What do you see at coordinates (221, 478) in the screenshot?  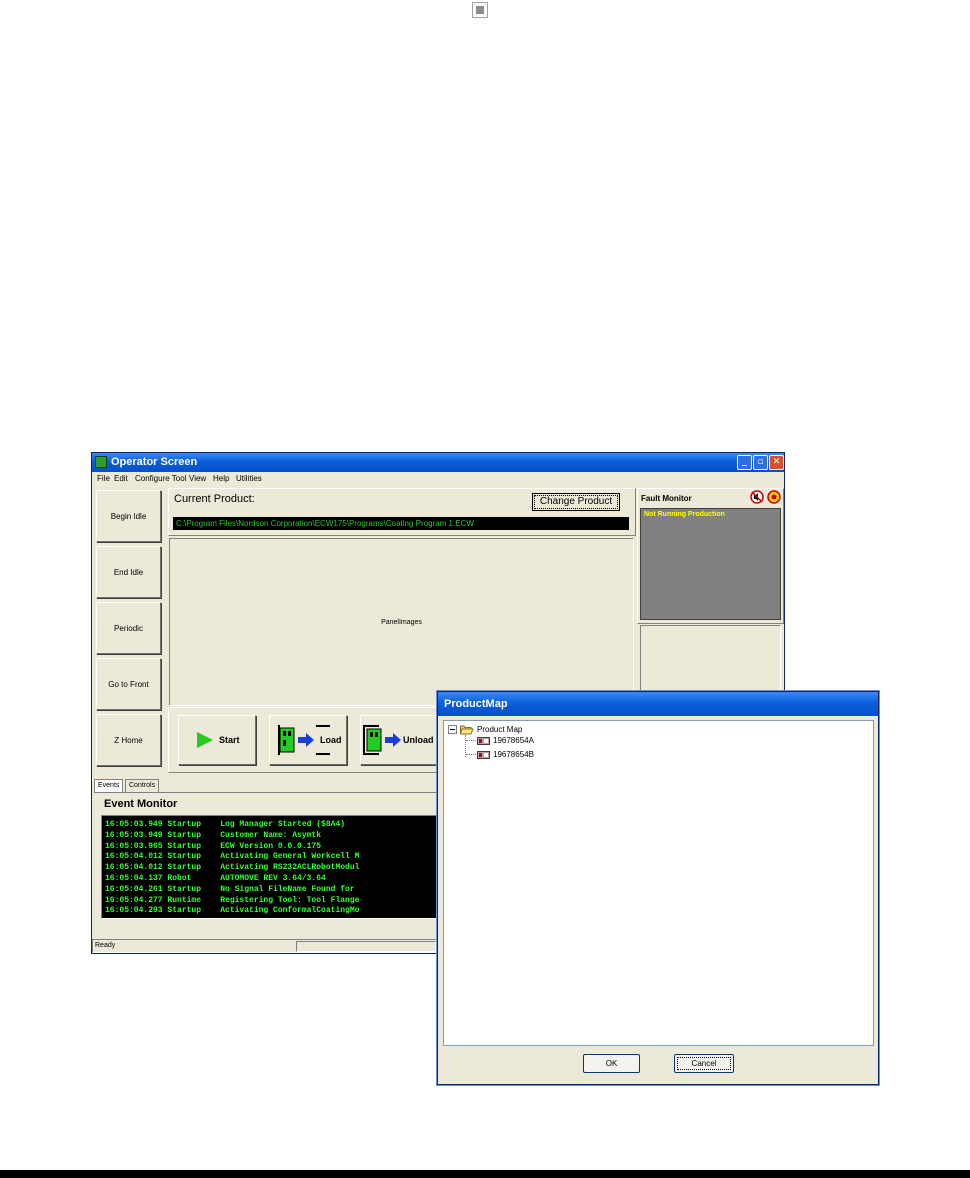 I see `menu-help: Help` at bounding box center [221, 478].